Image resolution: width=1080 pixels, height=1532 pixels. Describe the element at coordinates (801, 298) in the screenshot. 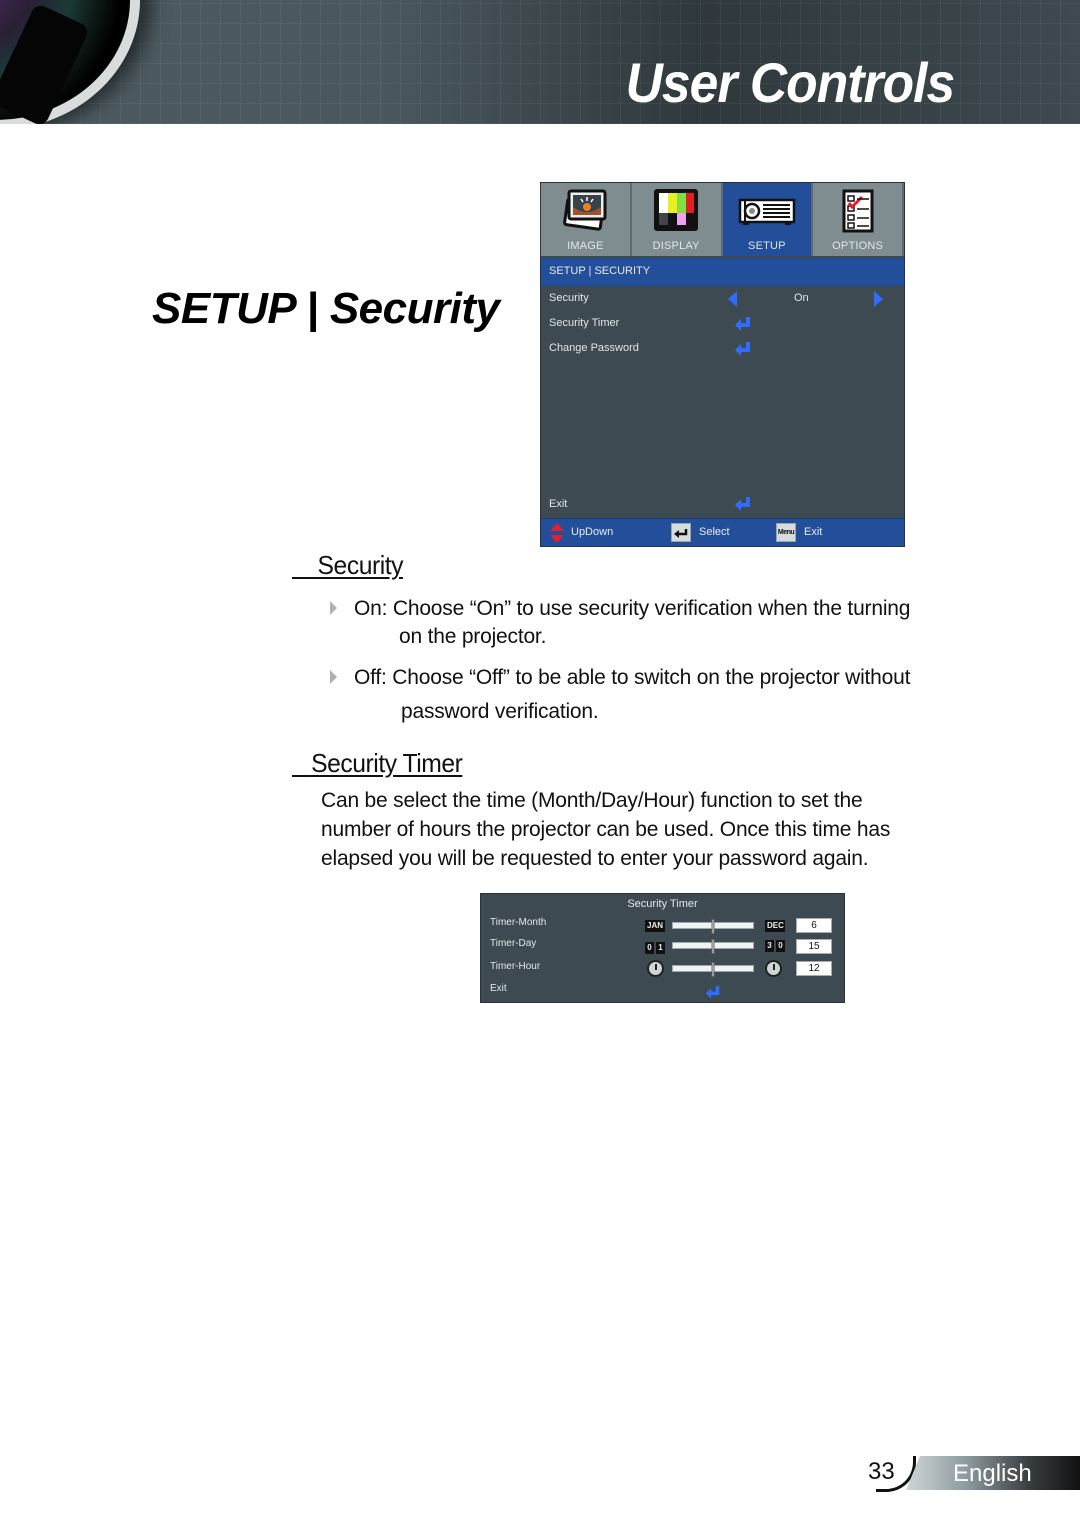

I see `security-value: On` at that location.